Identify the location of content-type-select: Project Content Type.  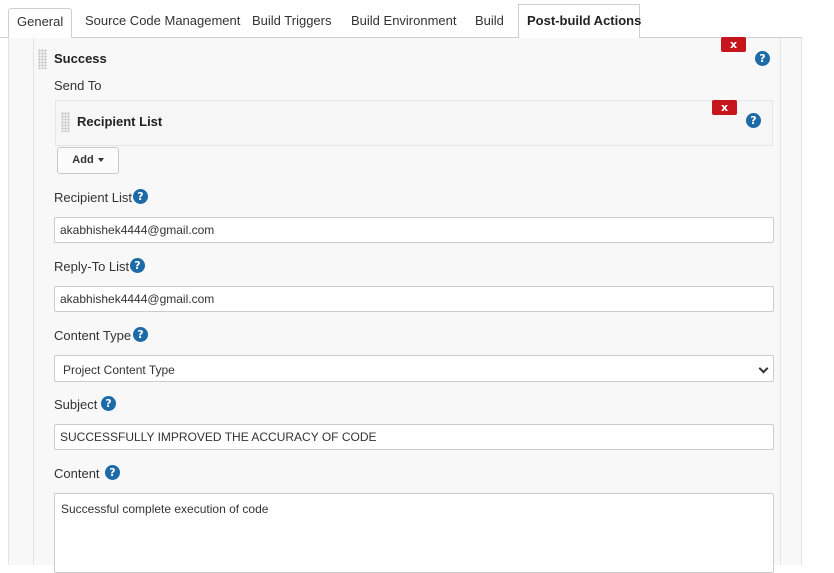
(414, 368).